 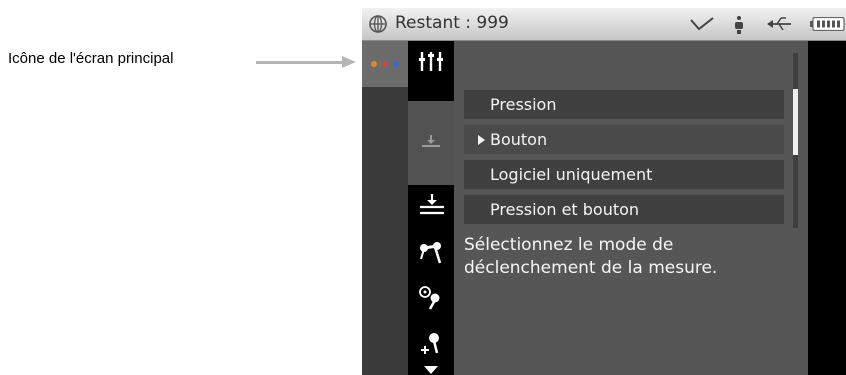 What do you see at coordinates (779, 24) in the screenshot?
I see `usb-icon` at bounding box center [779, 24].